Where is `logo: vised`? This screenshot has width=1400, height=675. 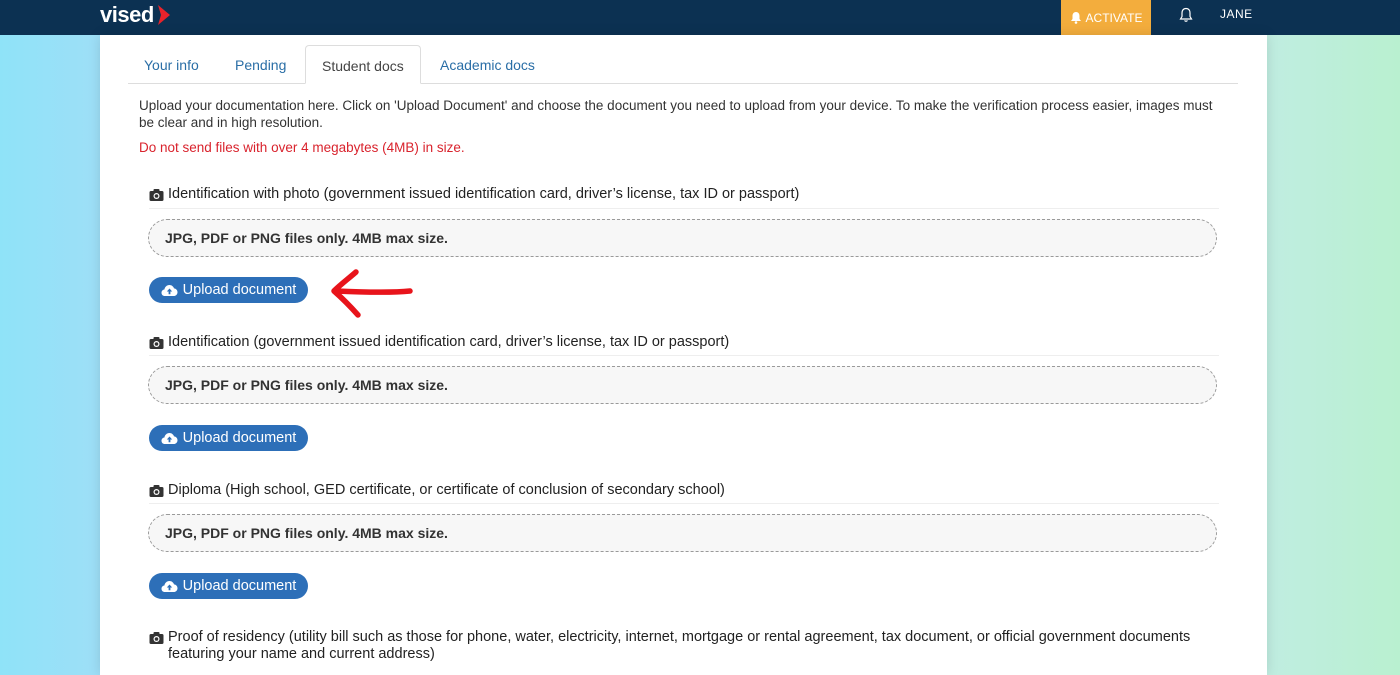 logo: vised is located at coordinates (136, 15).